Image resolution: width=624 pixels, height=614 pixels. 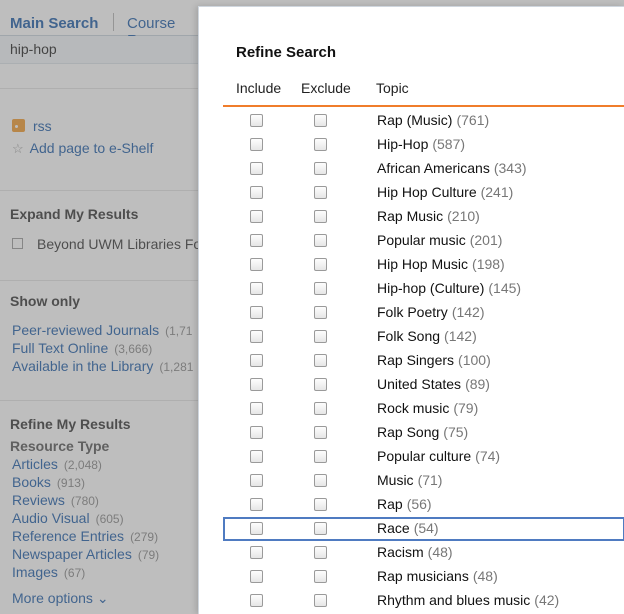 I want to click on topic-name: Hip Hop Music, so click(x=423, y=264).